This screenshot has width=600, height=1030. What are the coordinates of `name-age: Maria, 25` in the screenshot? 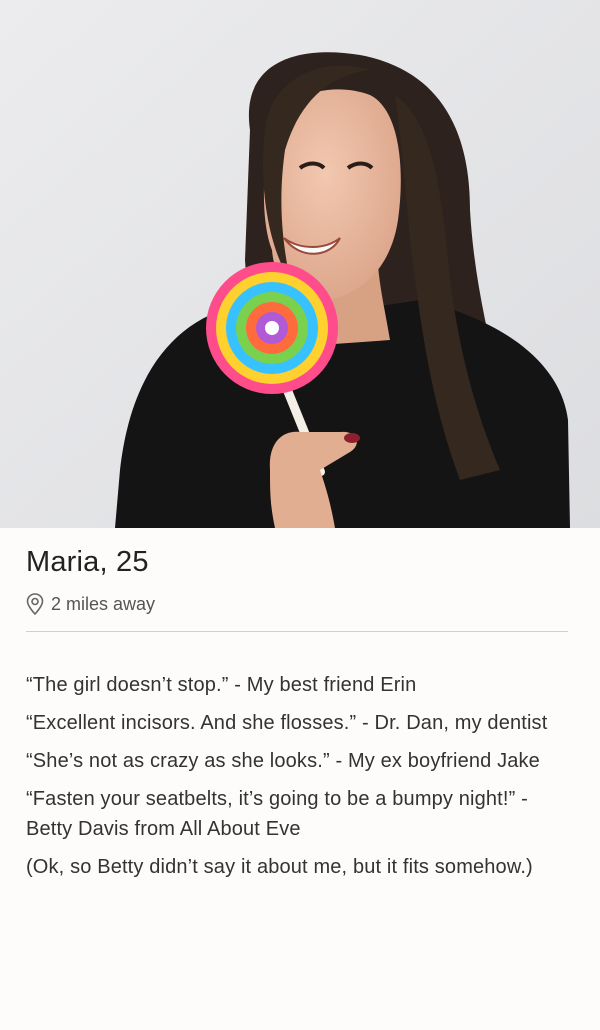 It's located at (87, 562).